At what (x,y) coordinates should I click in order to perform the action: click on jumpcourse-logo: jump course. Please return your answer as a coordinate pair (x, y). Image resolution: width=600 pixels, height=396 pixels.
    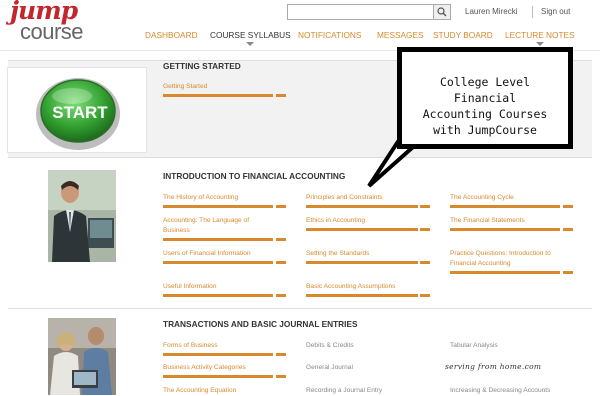
    Looking at the image, I should click on (49, 23).